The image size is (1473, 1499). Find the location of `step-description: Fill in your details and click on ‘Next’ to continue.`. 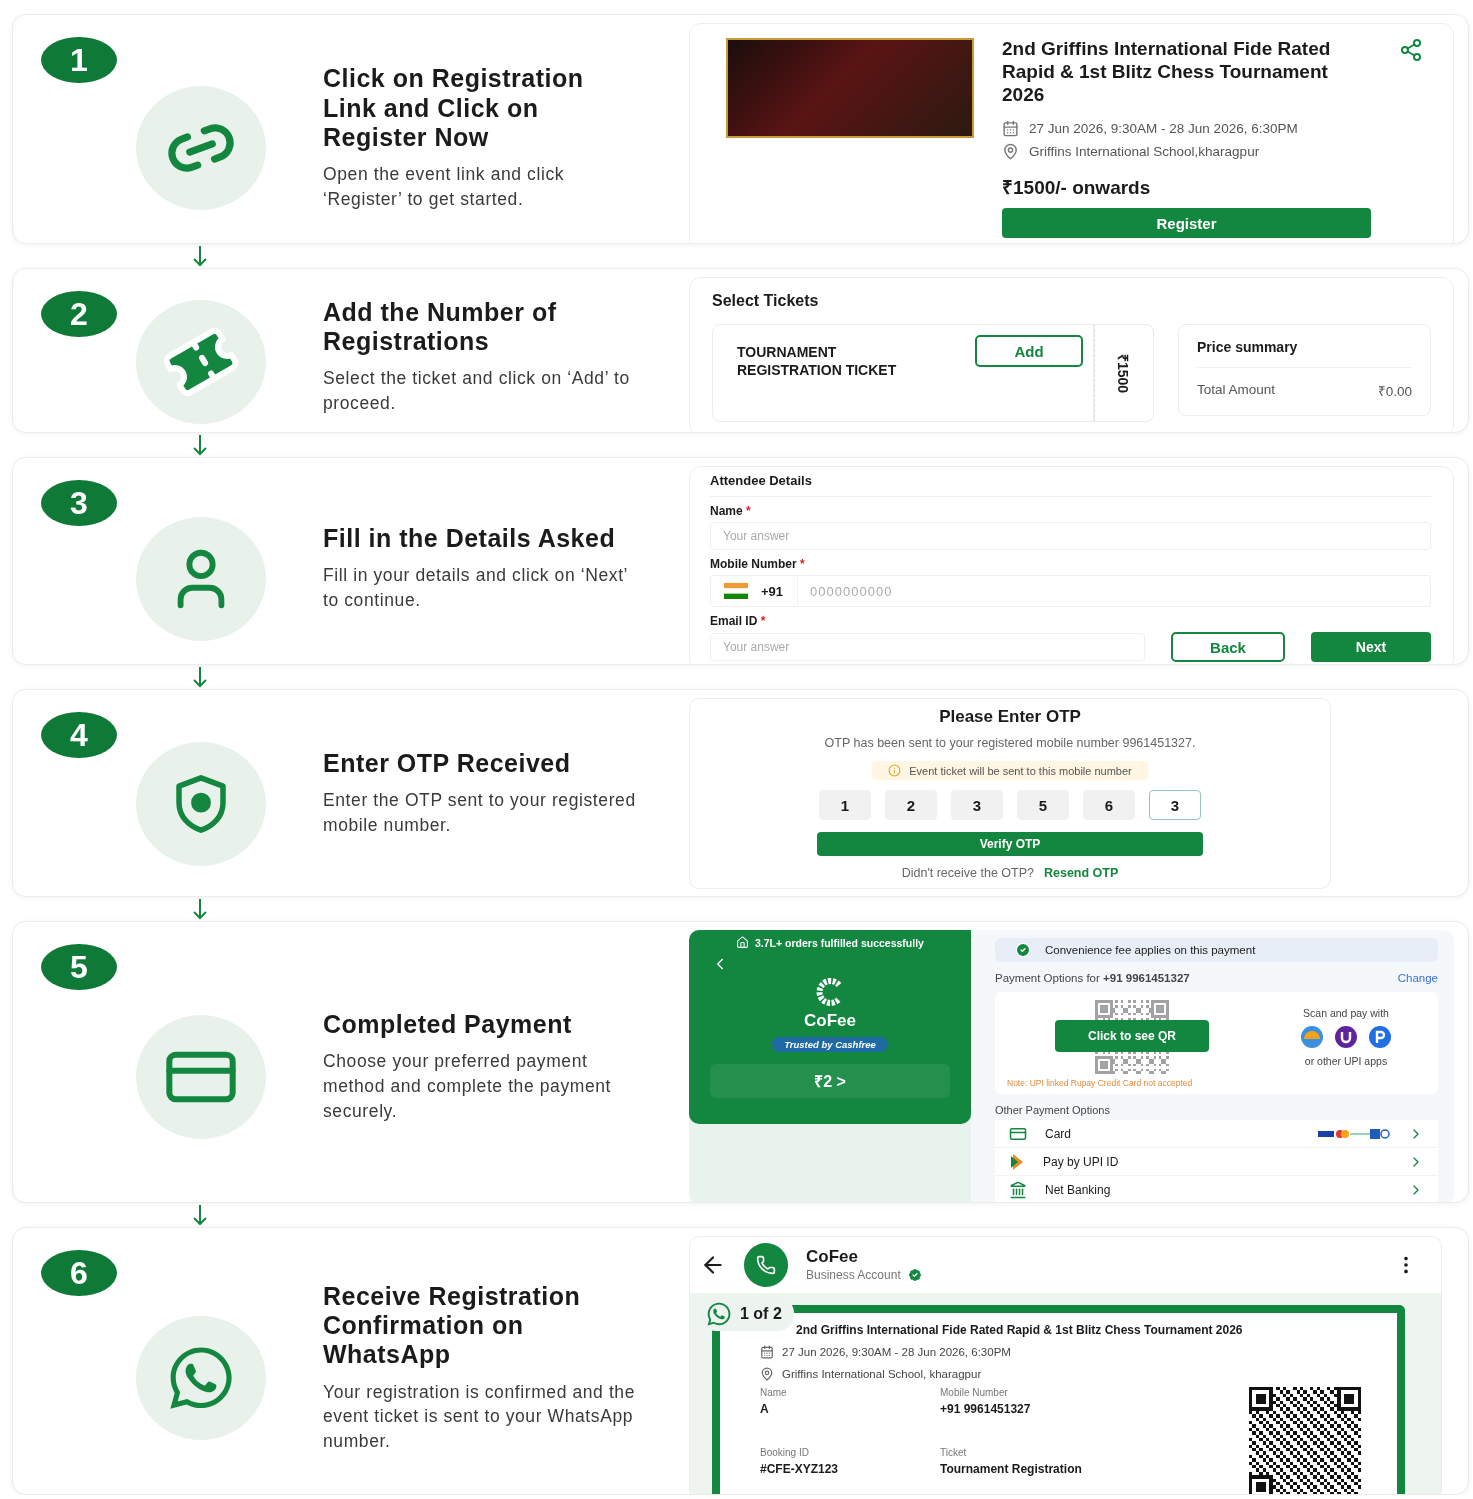

step-description: Fill in your details and click on ‘Next’ to continue. is located at coordinates (476, 588).